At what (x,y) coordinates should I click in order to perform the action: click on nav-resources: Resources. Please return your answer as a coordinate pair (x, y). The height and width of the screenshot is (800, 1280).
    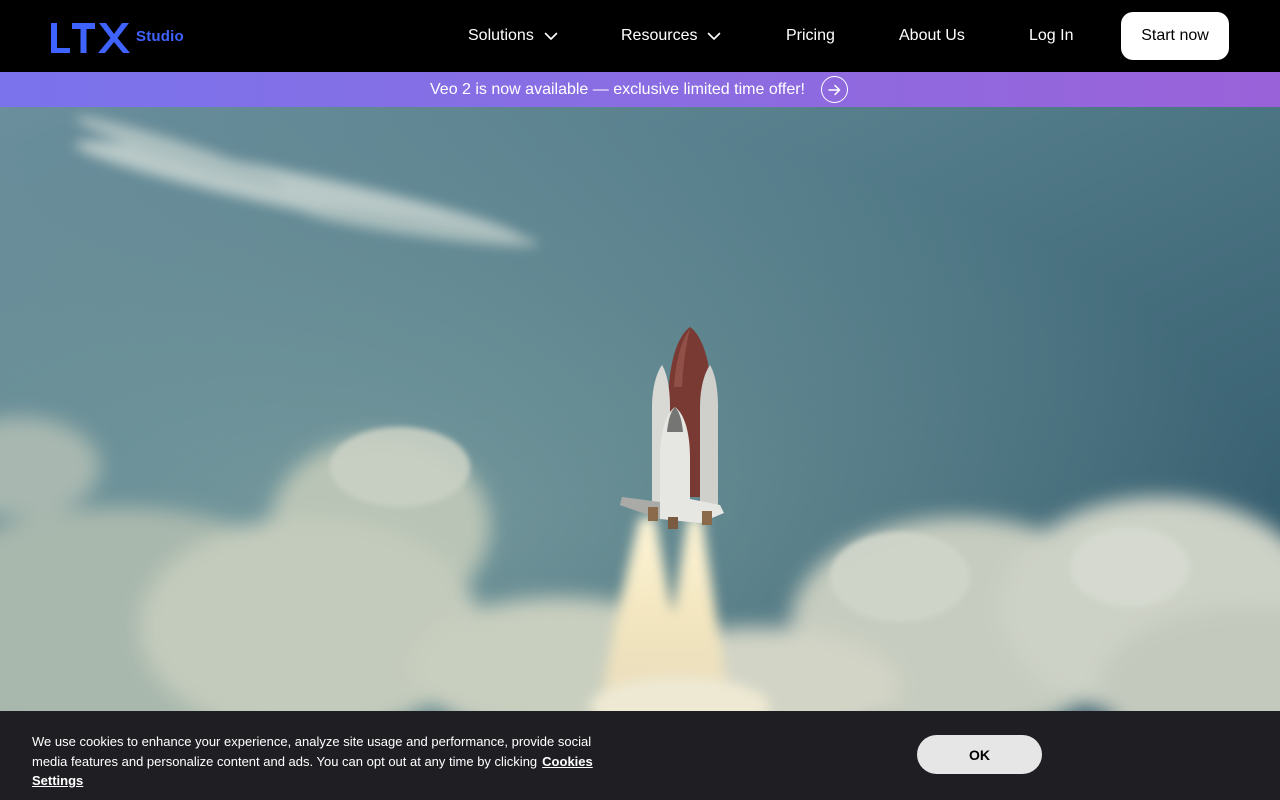
    Looking at the image, I should click on (671, 36).